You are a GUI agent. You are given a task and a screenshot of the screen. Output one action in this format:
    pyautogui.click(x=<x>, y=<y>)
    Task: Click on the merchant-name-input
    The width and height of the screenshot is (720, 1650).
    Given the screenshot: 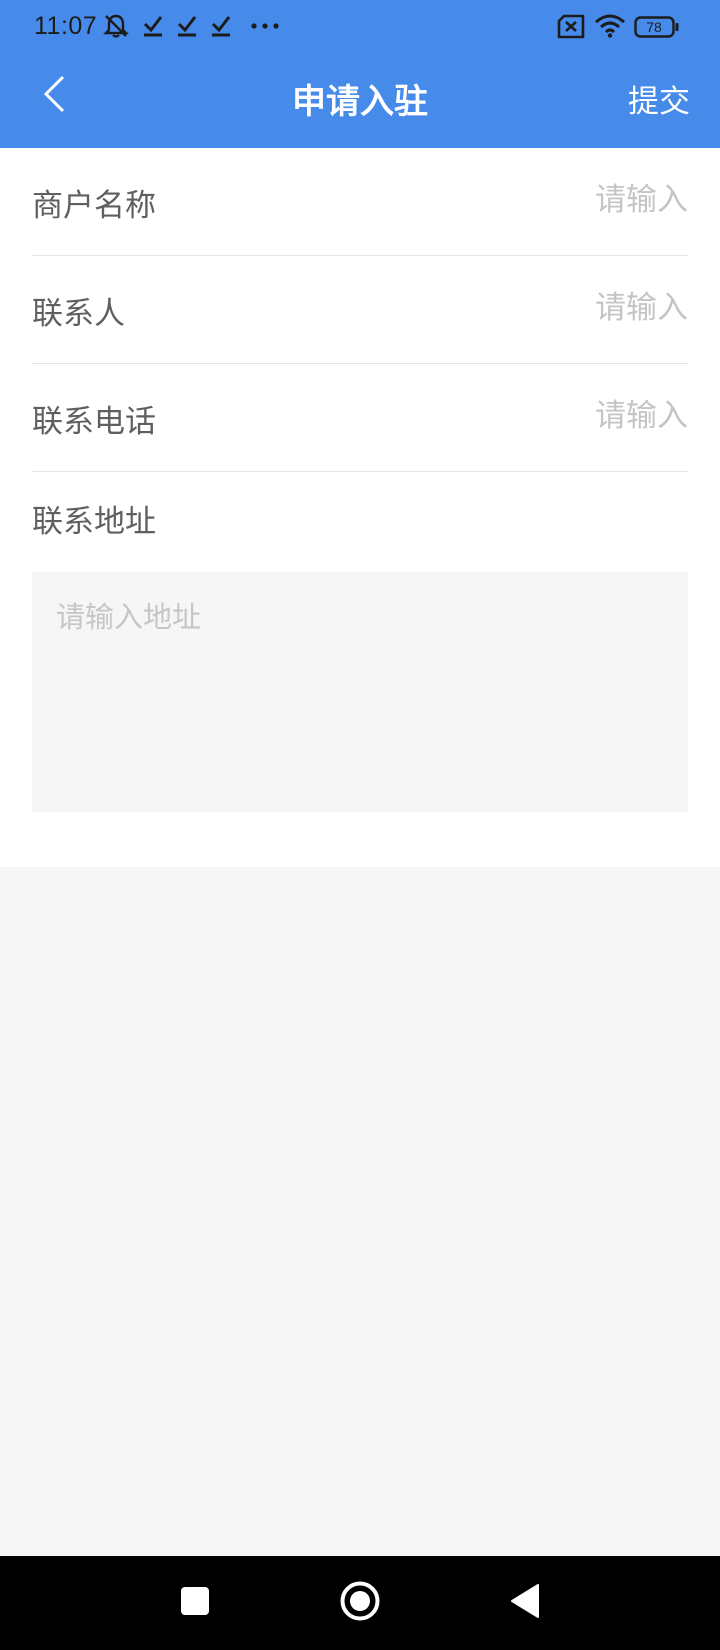 What is the action you would take?
    pyautogui.click(x=558, y=200)
    